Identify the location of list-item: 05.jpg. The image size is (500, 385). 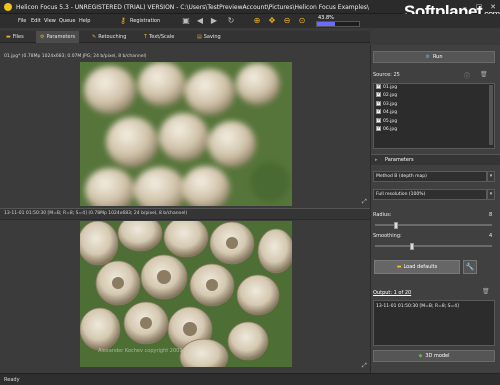
(434, 121).